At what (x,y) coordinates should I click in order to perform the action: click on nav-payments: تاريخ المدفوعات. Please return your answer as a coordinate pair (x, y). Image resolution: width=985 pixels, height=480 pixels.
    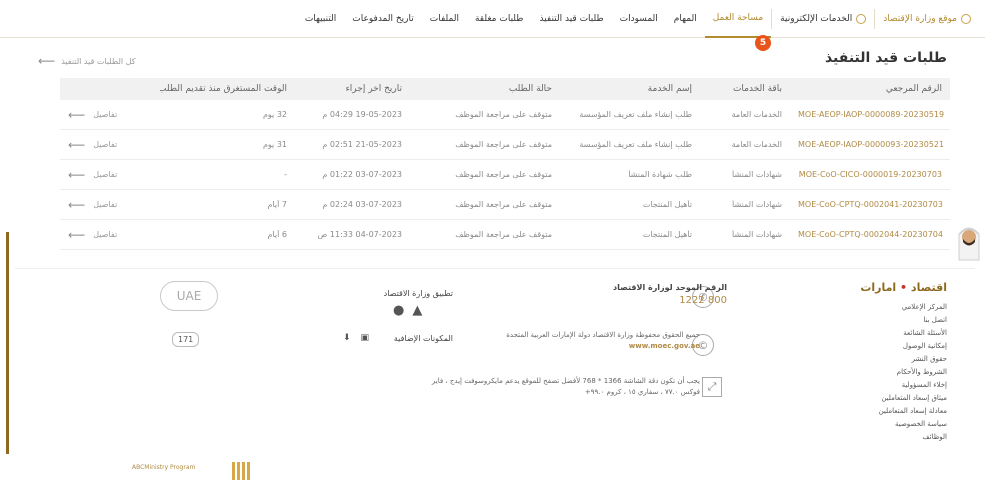
    Looking at the image, I should click on (382, 19).